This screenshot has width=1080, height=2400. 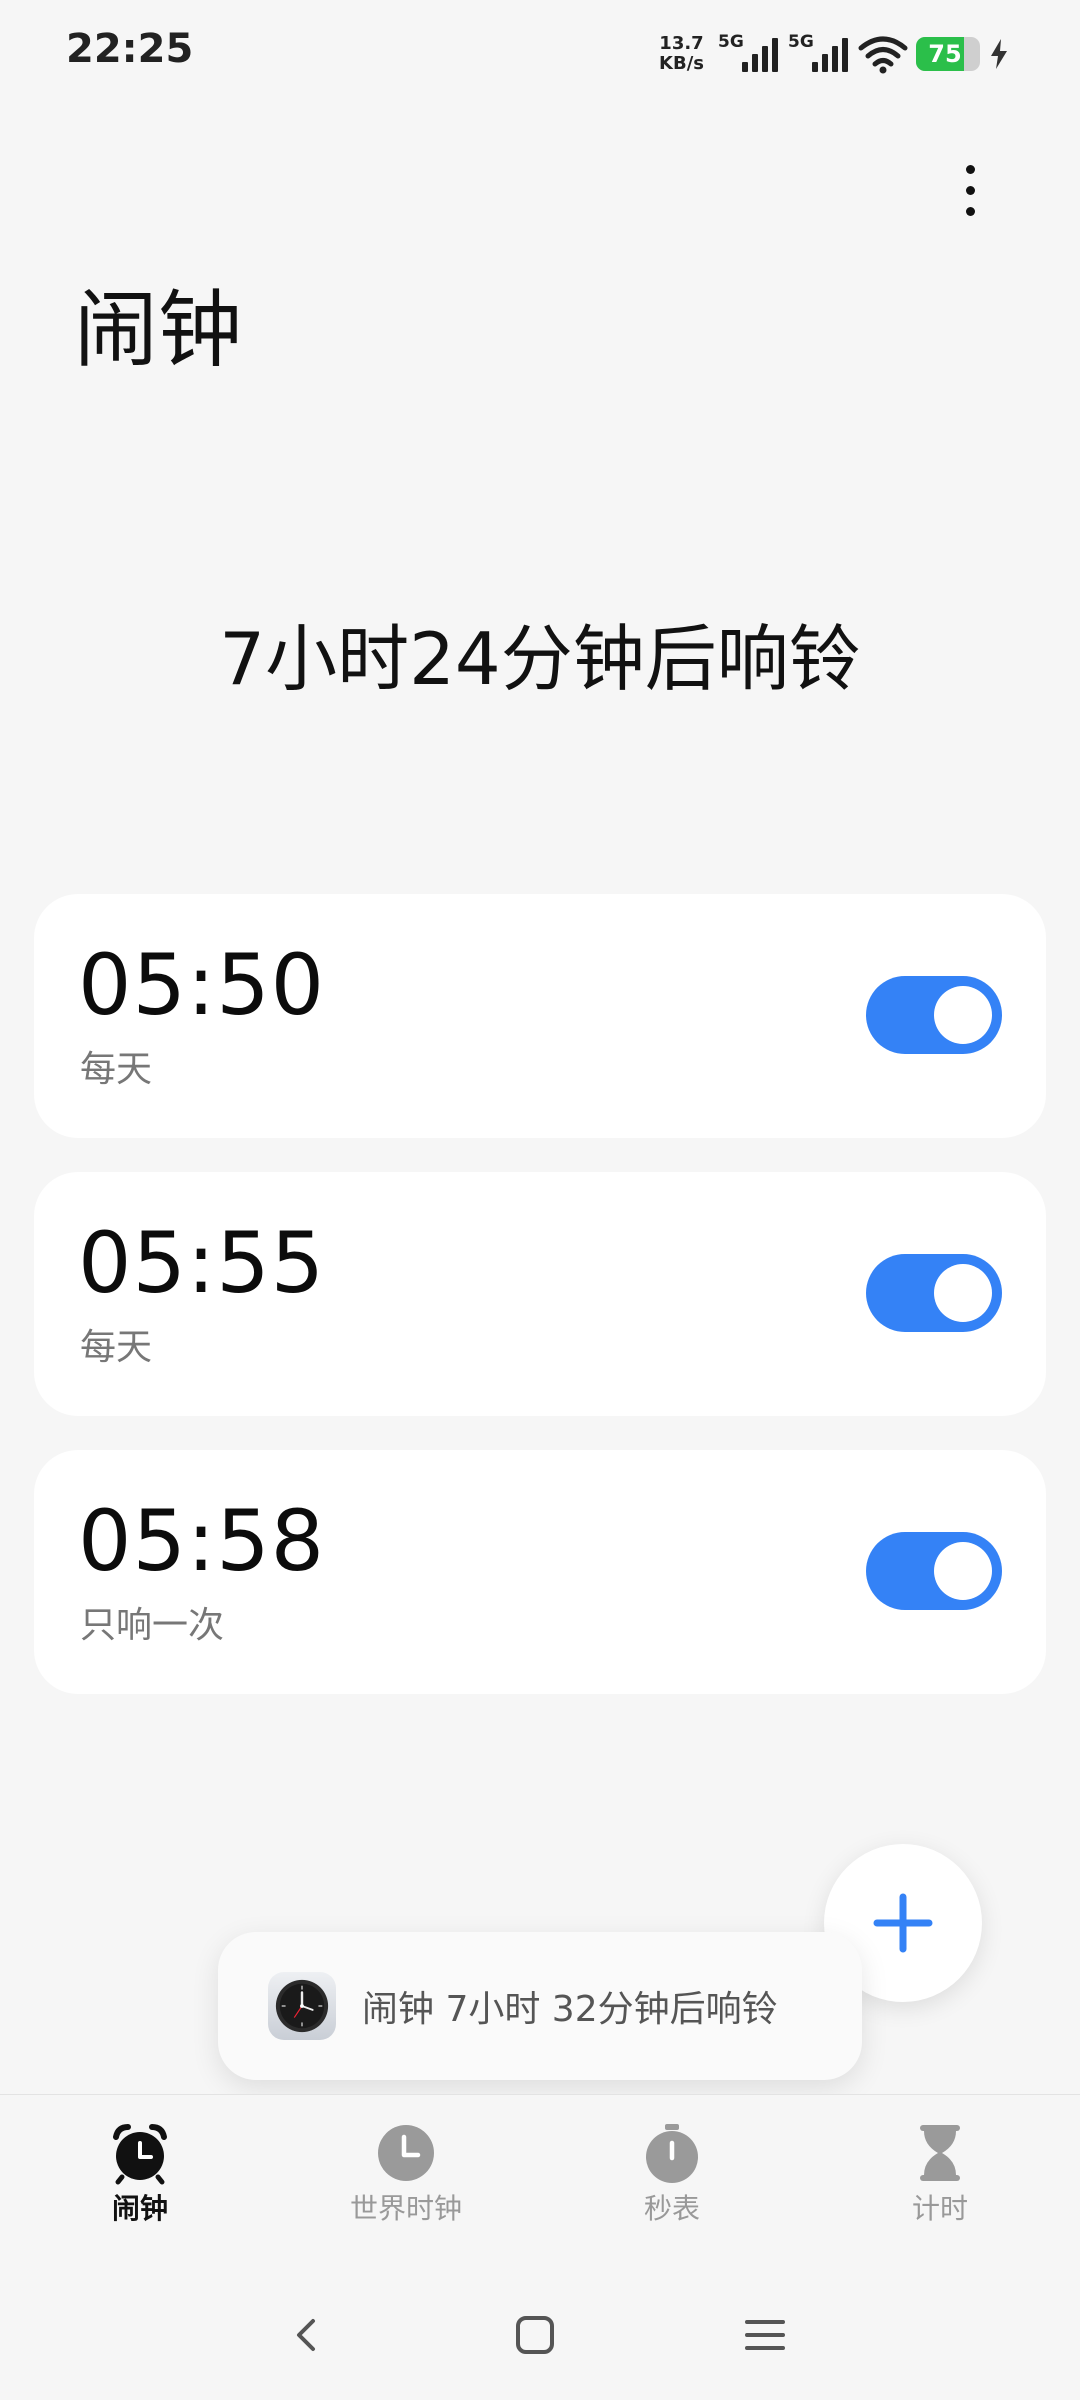 I want to click on tab-alarm: 闹钟, so click(x=140, y=2174).